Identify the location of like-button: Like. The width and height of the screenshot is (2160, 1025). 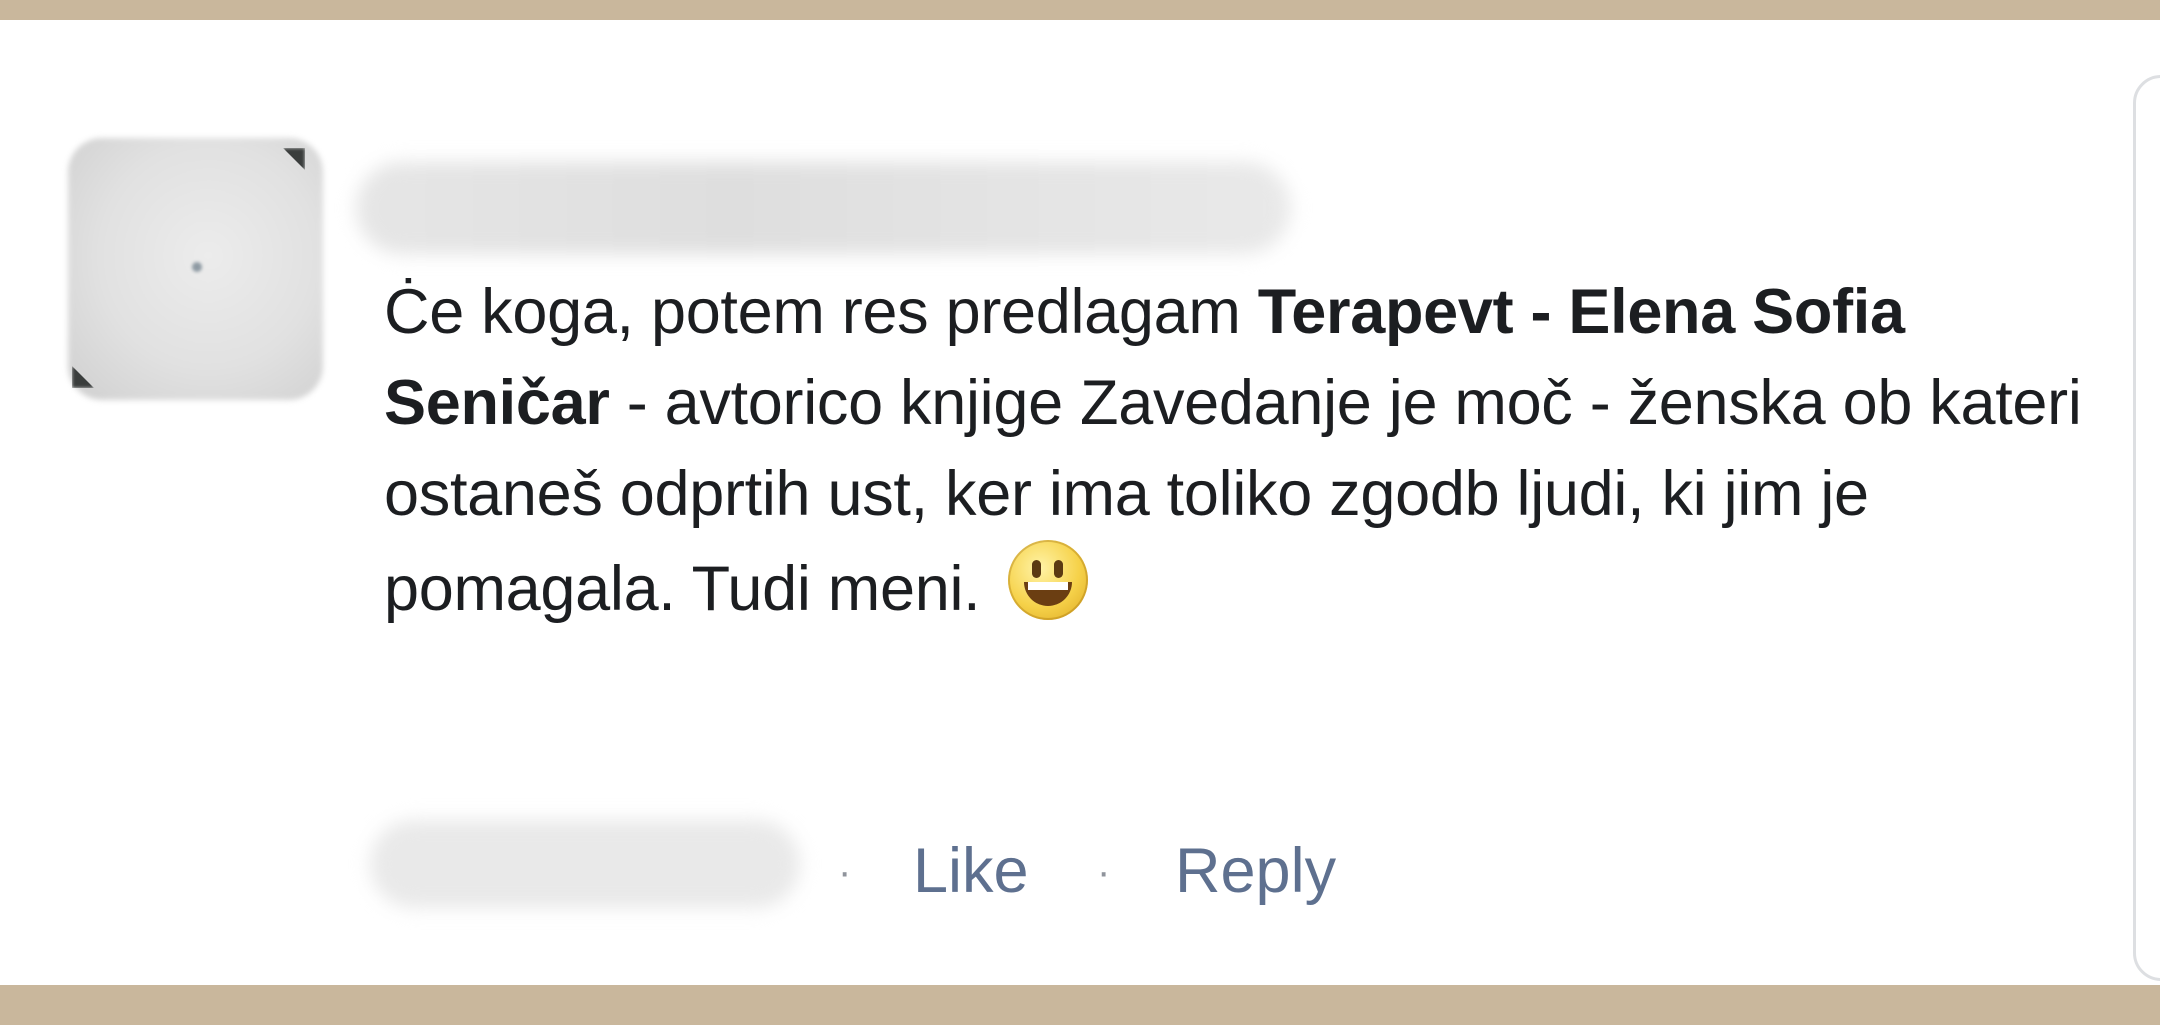
(971, 871).